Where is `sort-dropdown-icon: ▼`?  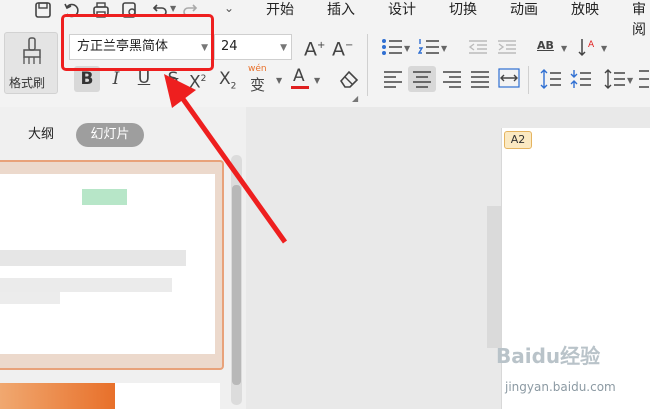
sort-dropdown-icon: ▼ is located at coordinates (604, 48).